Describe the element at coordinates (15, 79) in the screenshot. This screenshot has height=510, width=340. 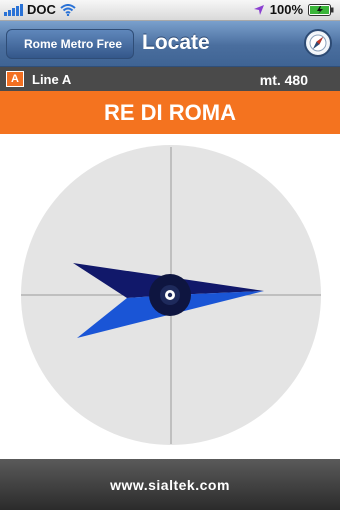
I see `line-badge: A` at that location.